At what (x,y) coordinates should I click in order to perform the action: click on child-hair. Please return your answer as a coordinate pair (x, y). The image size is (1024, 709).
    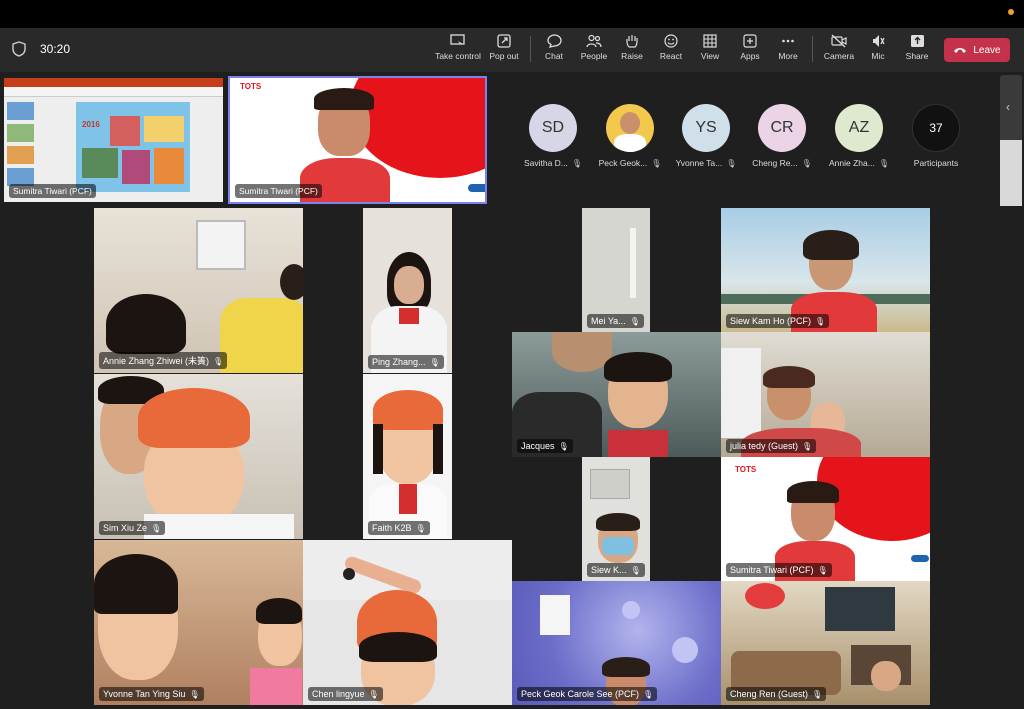
    Looking at the image, I should click on (136, 584).